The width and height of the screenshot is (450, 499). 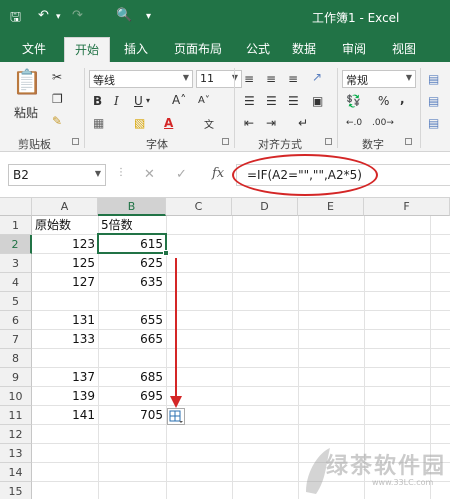 I want to click on row-header-2: 2, so click(x=16, y=244).